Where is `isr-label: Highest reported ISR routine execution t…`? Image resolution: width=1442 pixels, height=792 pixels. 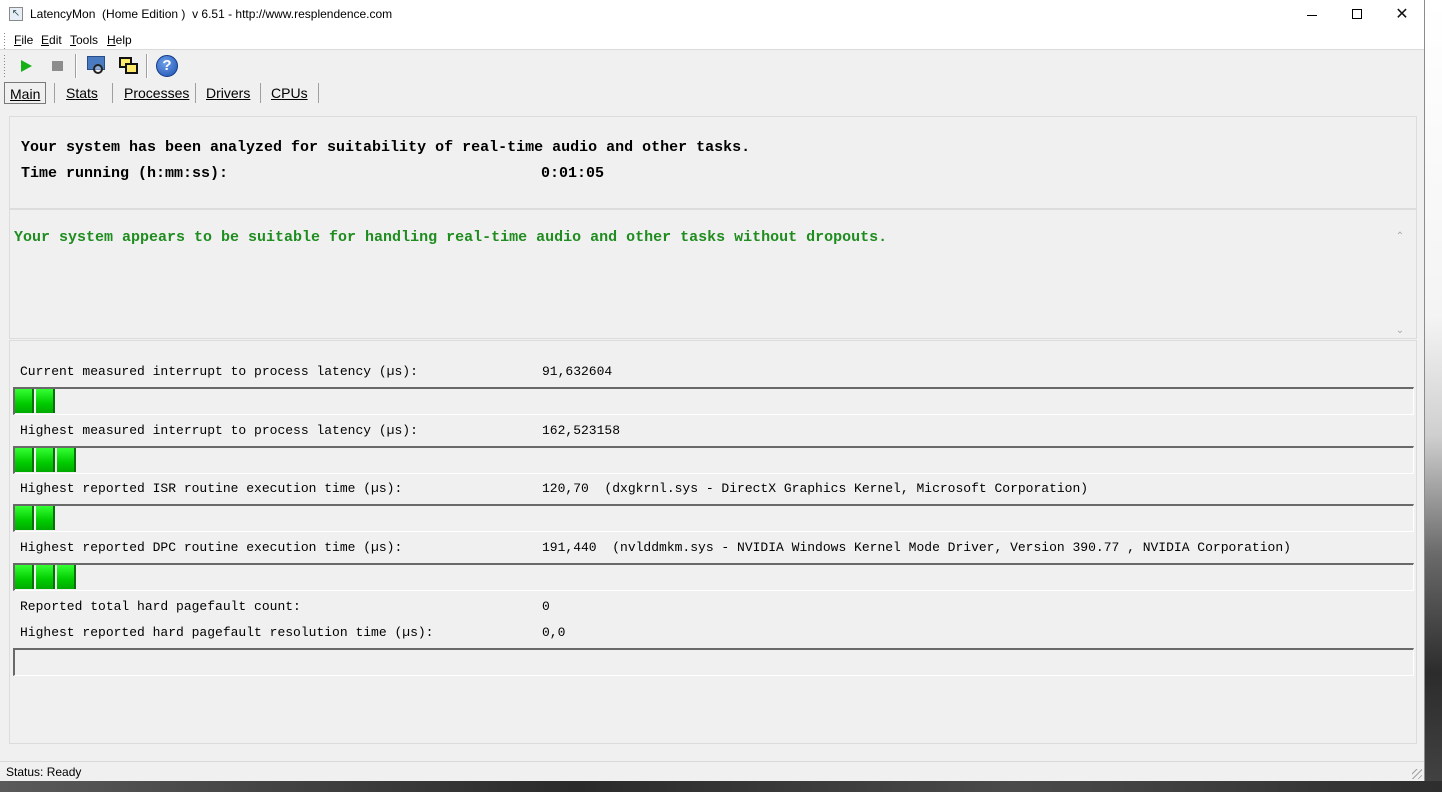
isr-label: Highest reported ISR routine execution t… is located at coordinates (211, 488).